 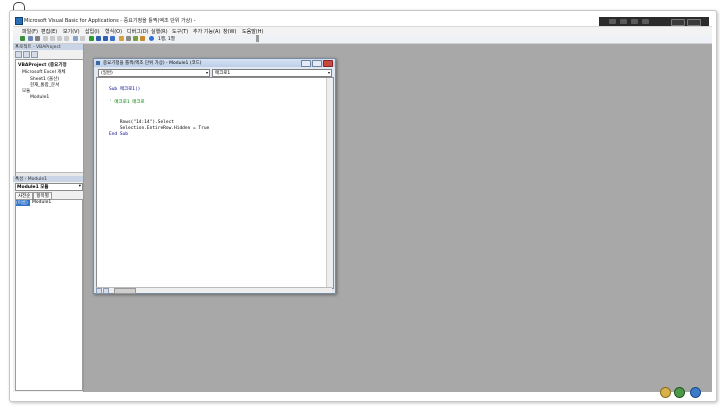 I want to click on tree-node-vbaproject: VBAProject (중요기정, so click(x=42, y=65).